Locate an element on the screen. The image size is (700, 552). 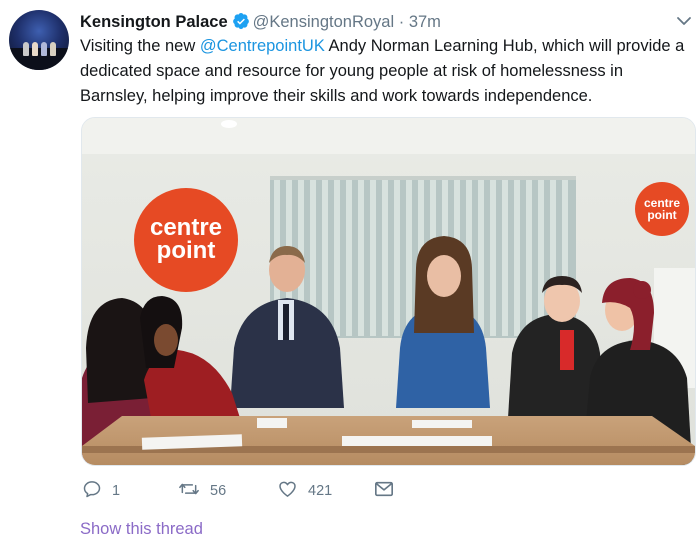
tweet-timestamp: 37m is located at coordinates (425, 22).